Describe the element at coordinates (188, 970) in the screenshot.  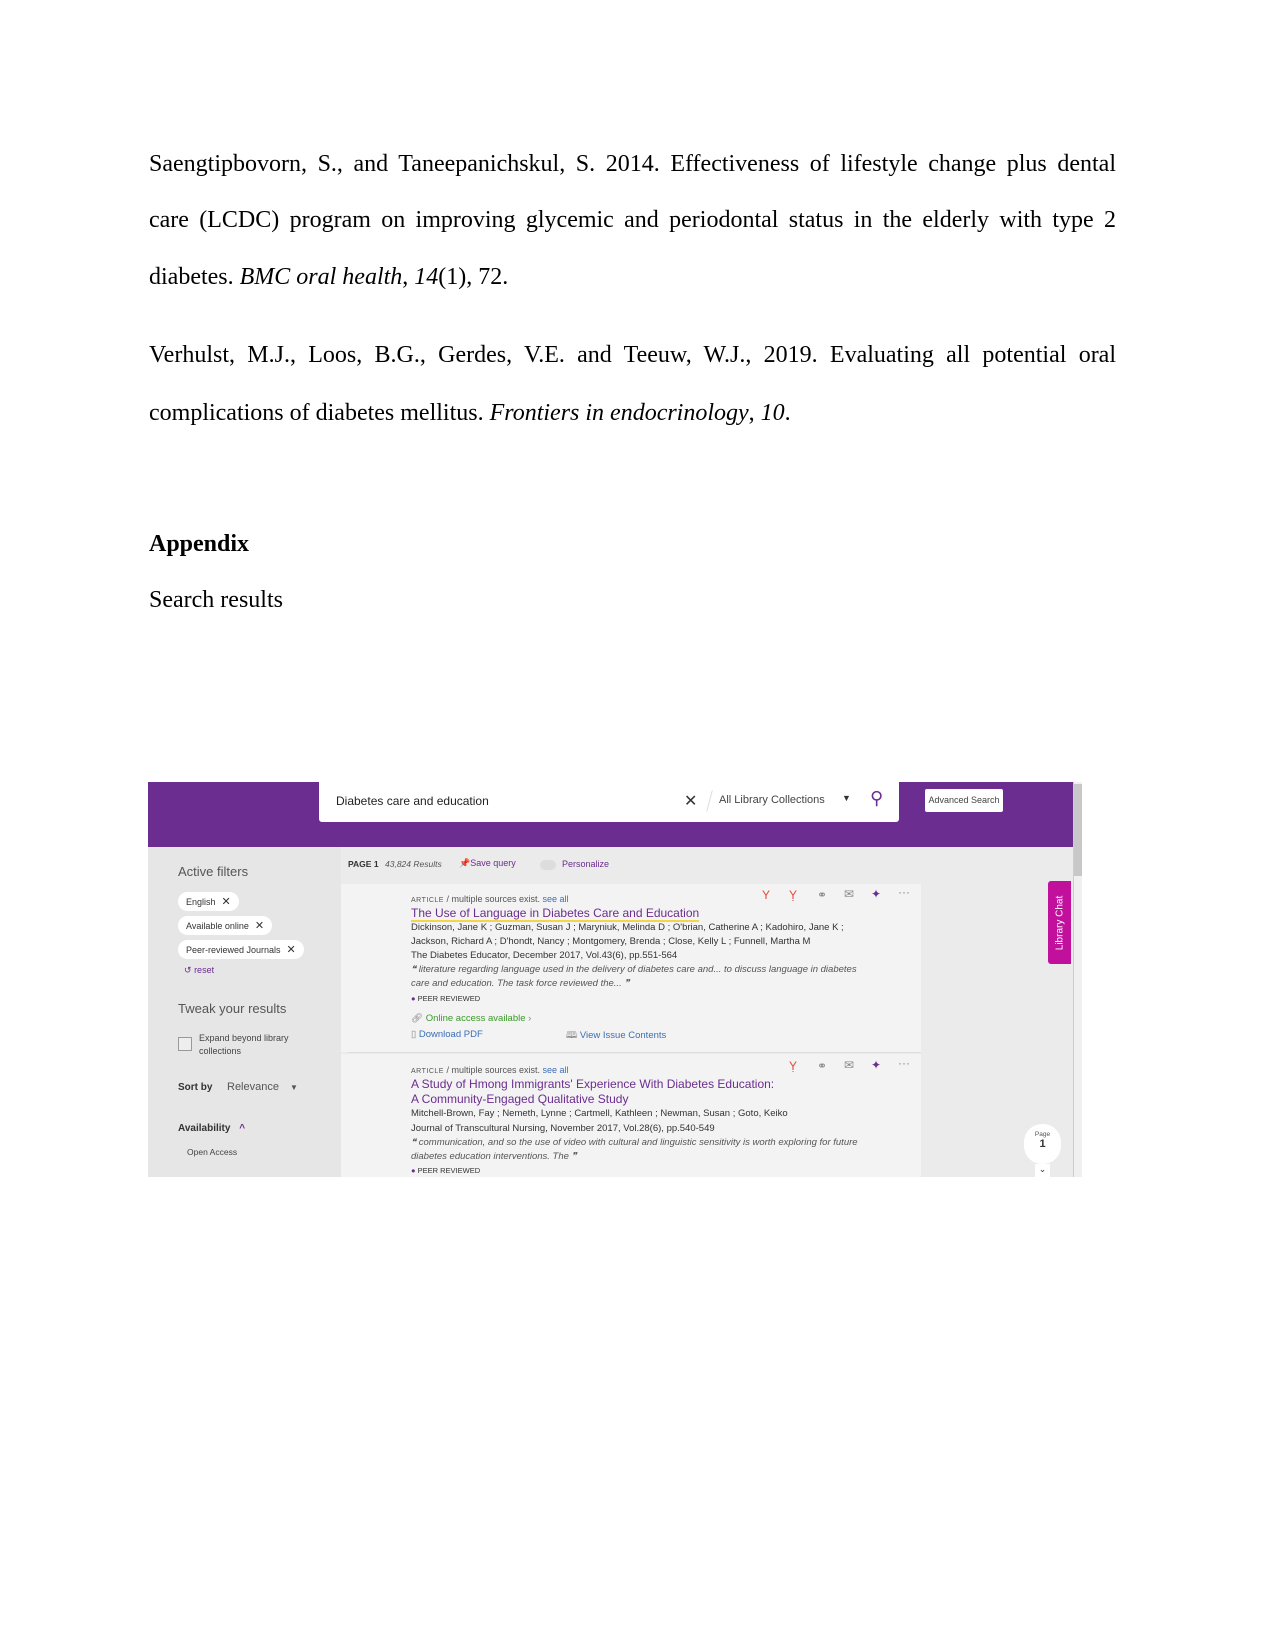
I see `reset-icon: ↺` at that location.